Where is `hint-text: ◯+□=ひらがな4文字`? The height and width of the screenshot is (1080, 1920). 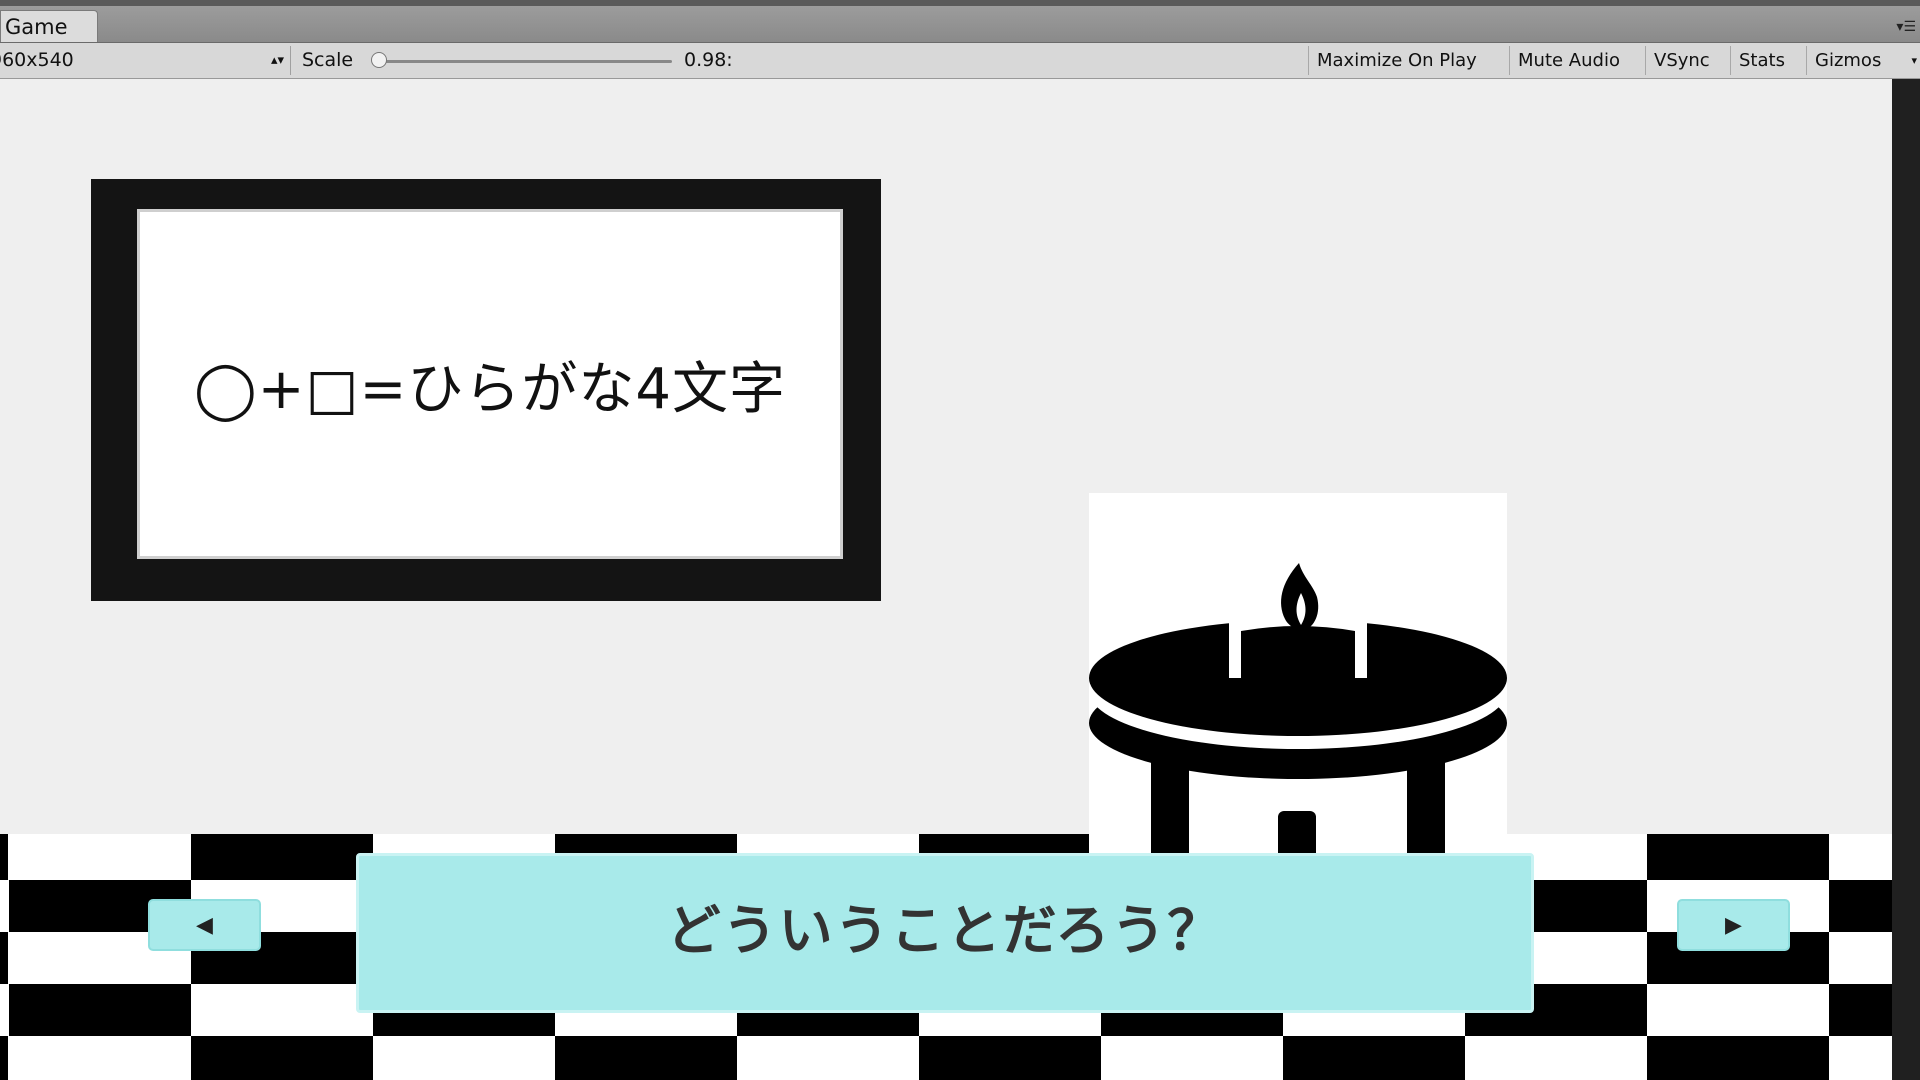 hint-text: ◯+□=ひらがな4文字 is located at coordinates (490, 389).